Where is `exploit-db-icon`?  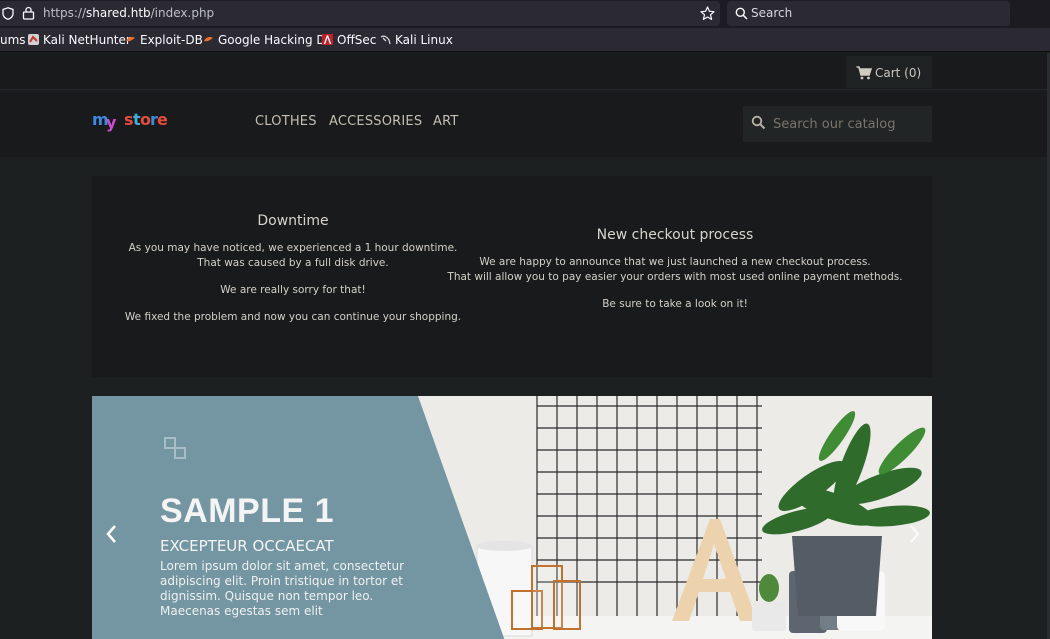
exploit-db-icon is located at coordinates (130, 39).